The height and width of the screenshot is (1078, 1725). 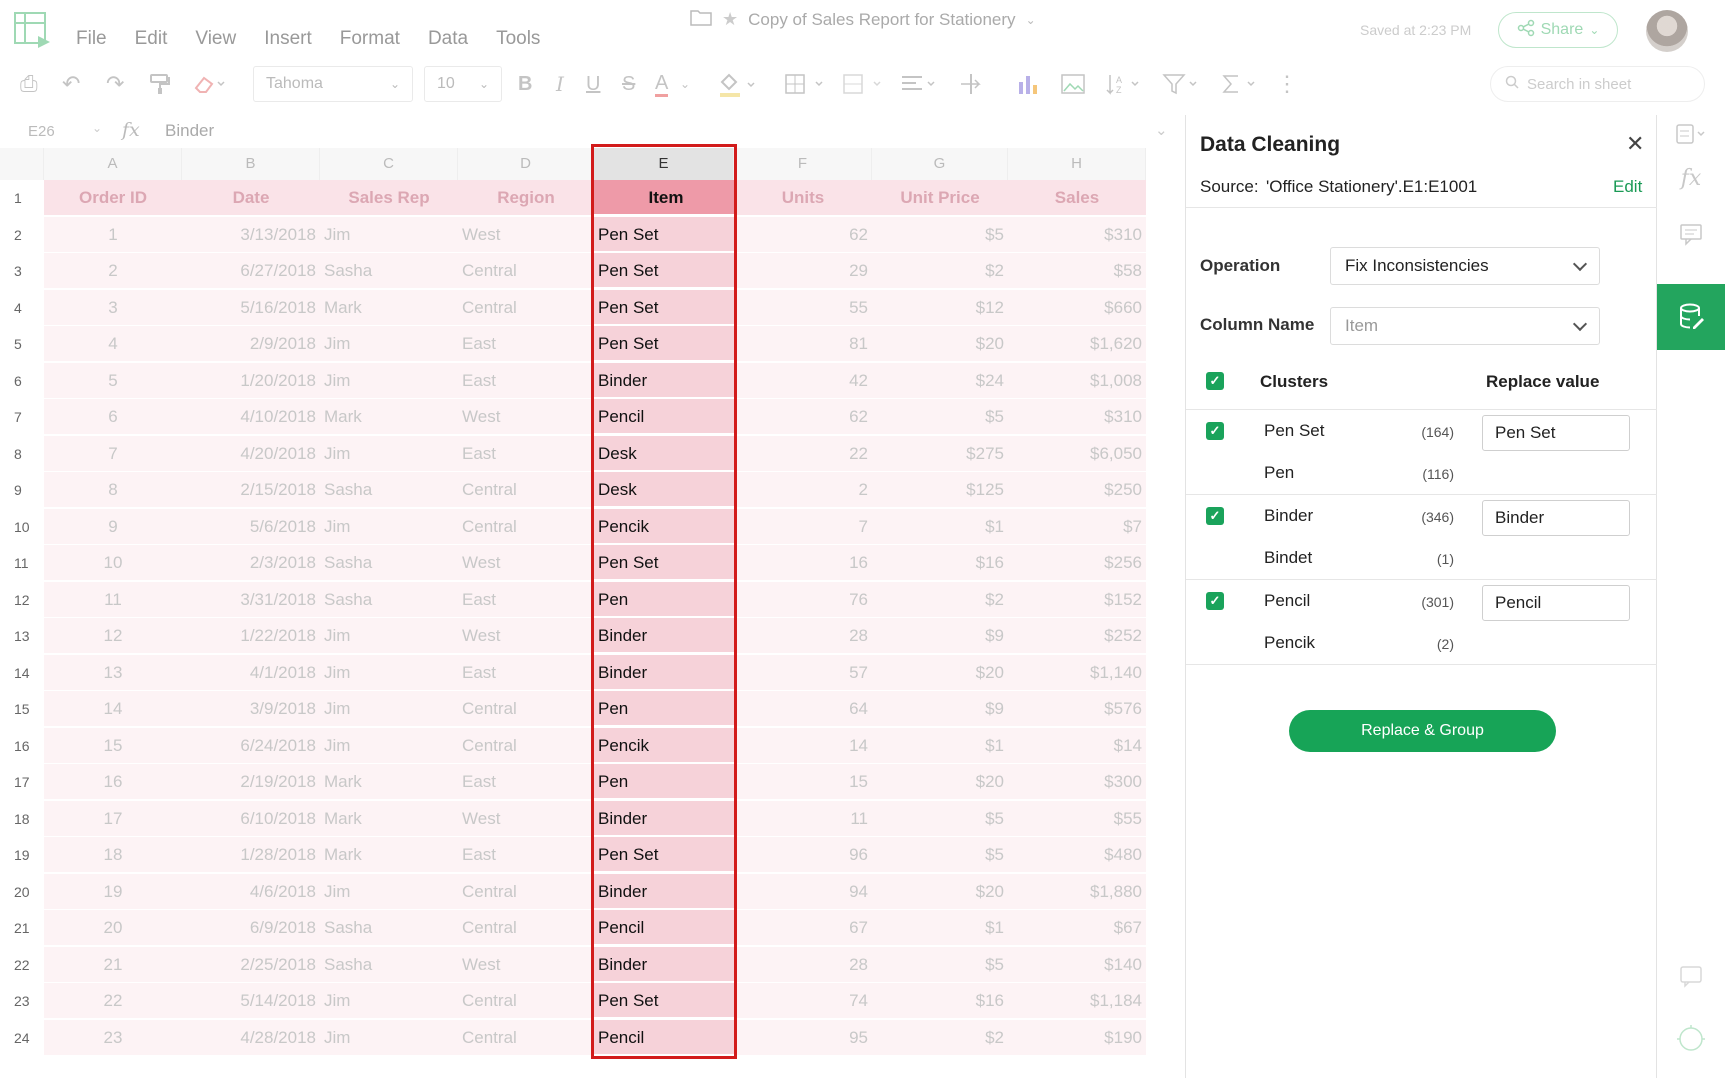 What do you see at coordinates (1077, 563) in the screenshot?
I see `cell-h: $256` at bounding box center [1077, 563].